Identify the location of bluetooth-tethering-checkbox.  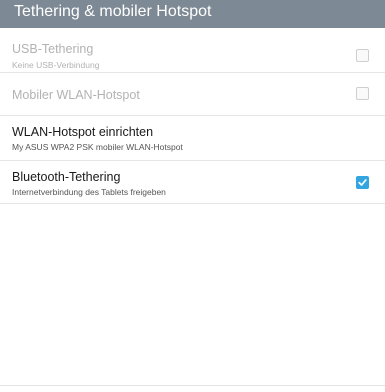
(362, 182).